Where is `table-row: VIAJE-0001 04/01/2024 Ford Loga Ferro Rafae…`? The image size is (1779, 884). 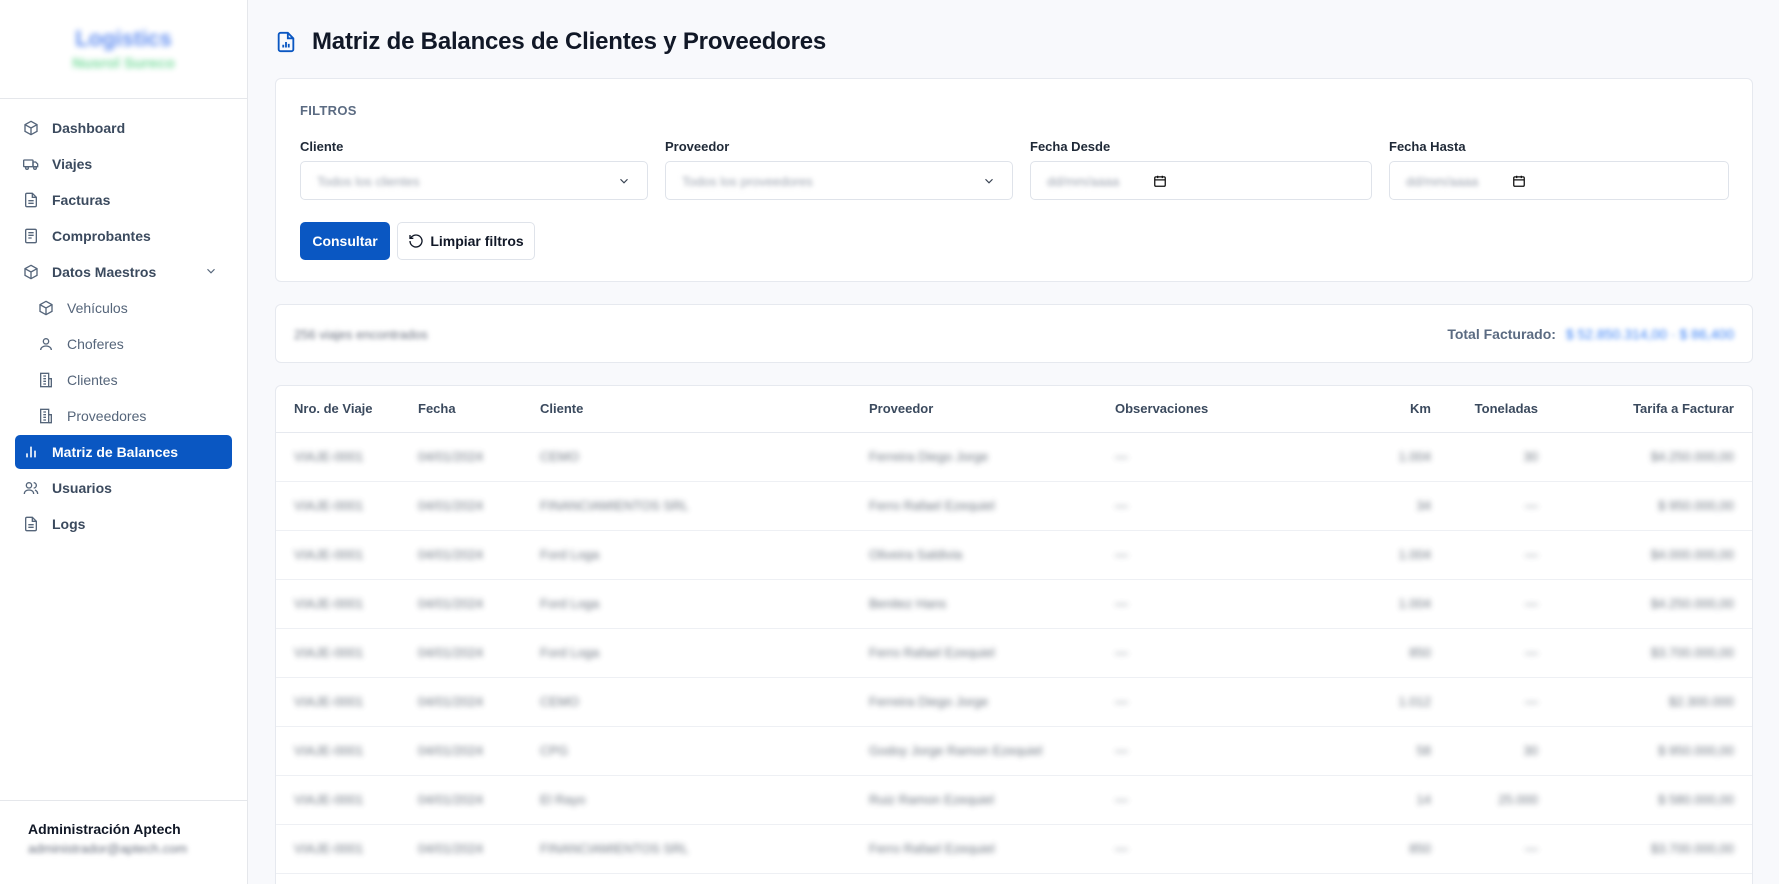 table-row: VIAJE-0001 04/01/2024 Ford Loga Ferro Rafae… is located at coordinates (1014, 653).